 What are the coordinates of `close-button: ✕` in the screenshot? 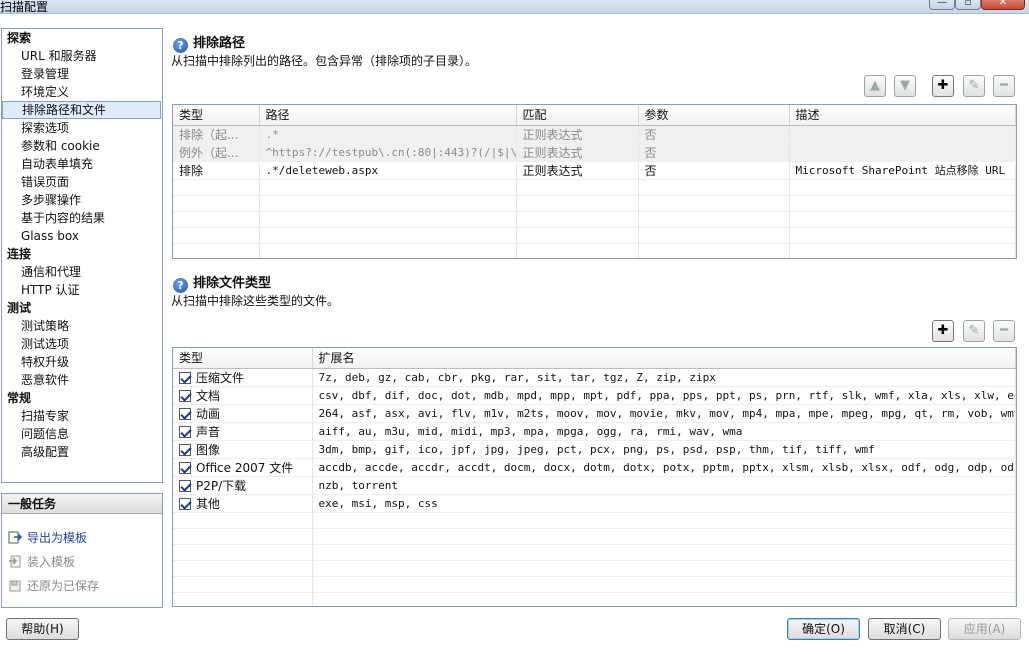 It's located at (1003, 5).